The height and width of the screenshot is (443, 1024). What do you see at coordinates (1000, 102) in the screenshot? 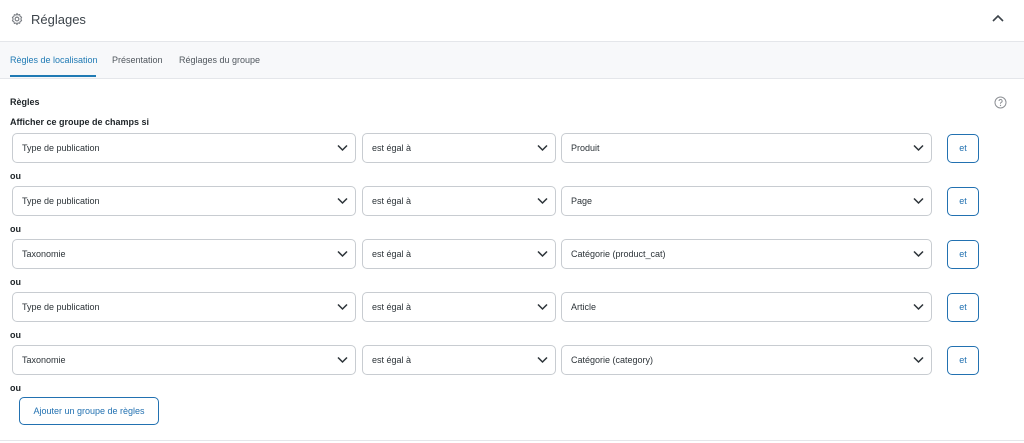
I see `help-icon` at bounding box center [1000, 102].